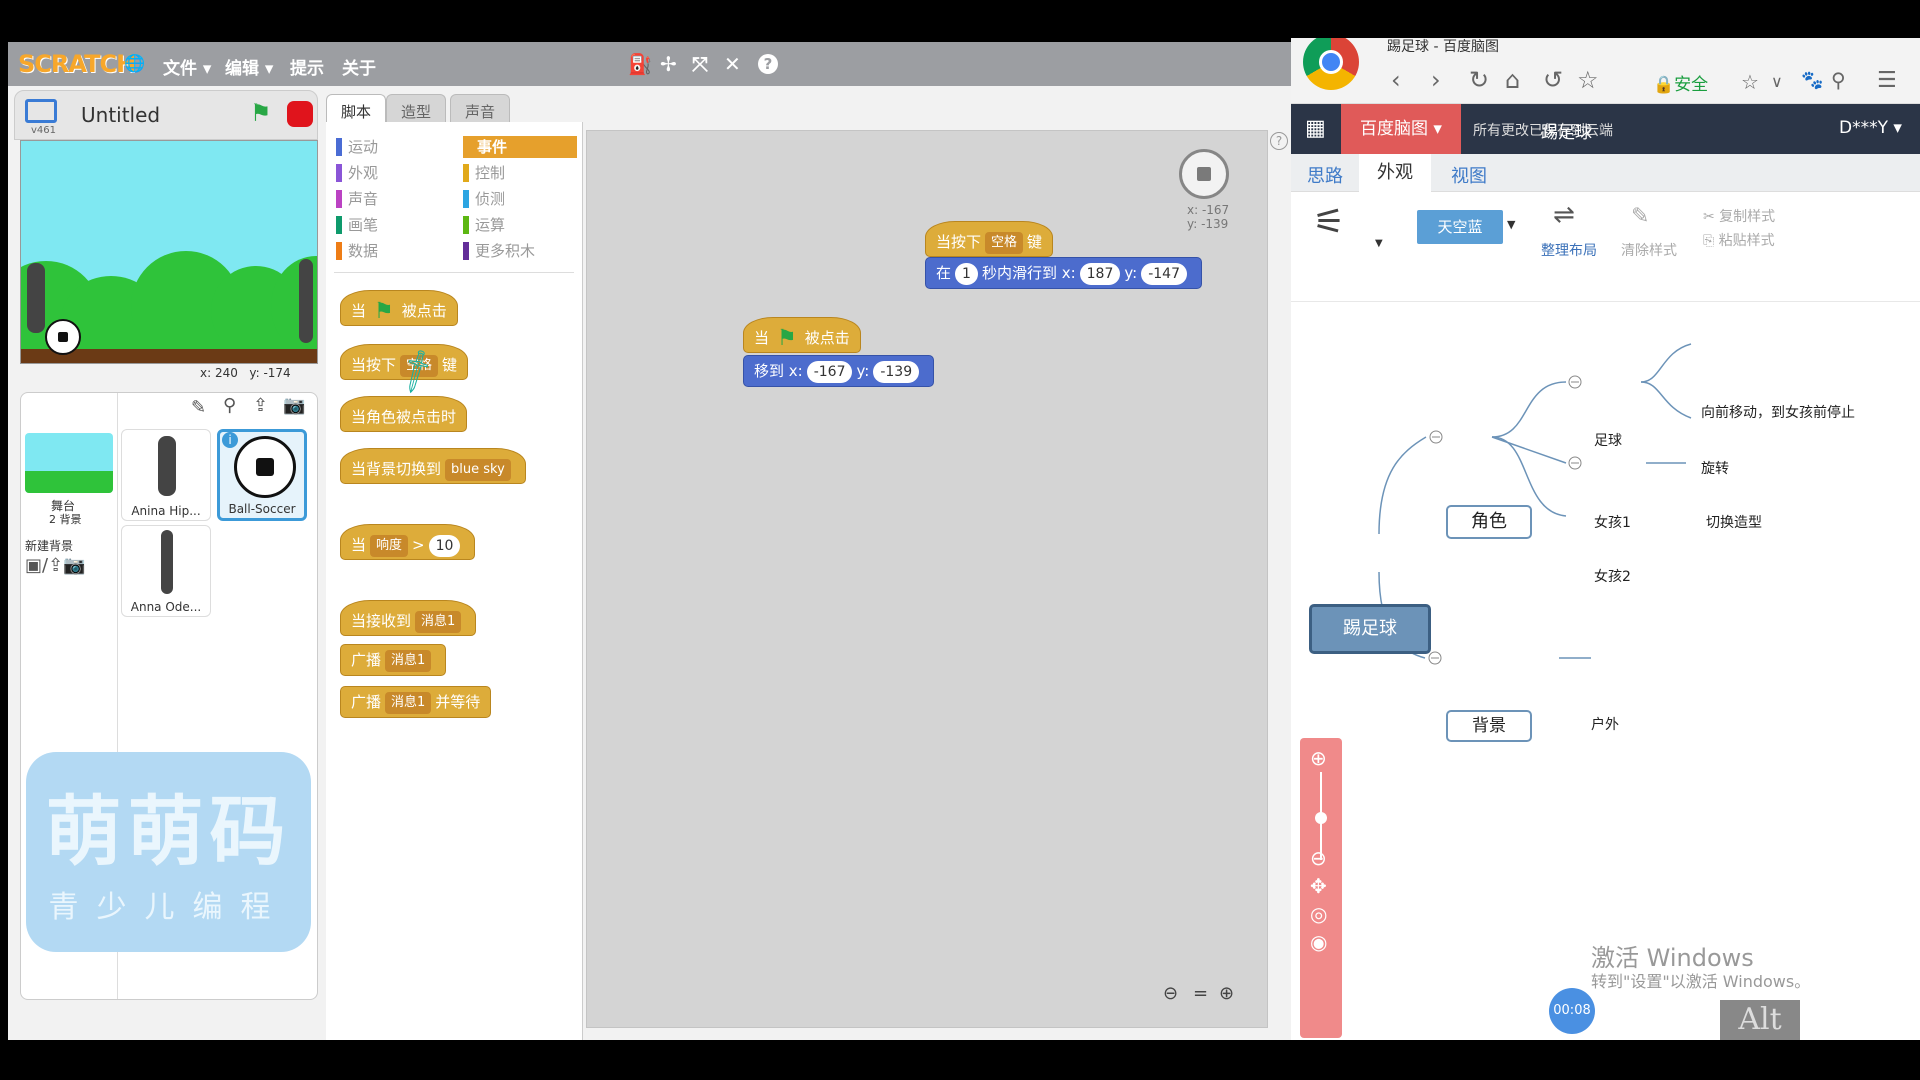  I want to click on project-title: Untitled, so click(120, 115).